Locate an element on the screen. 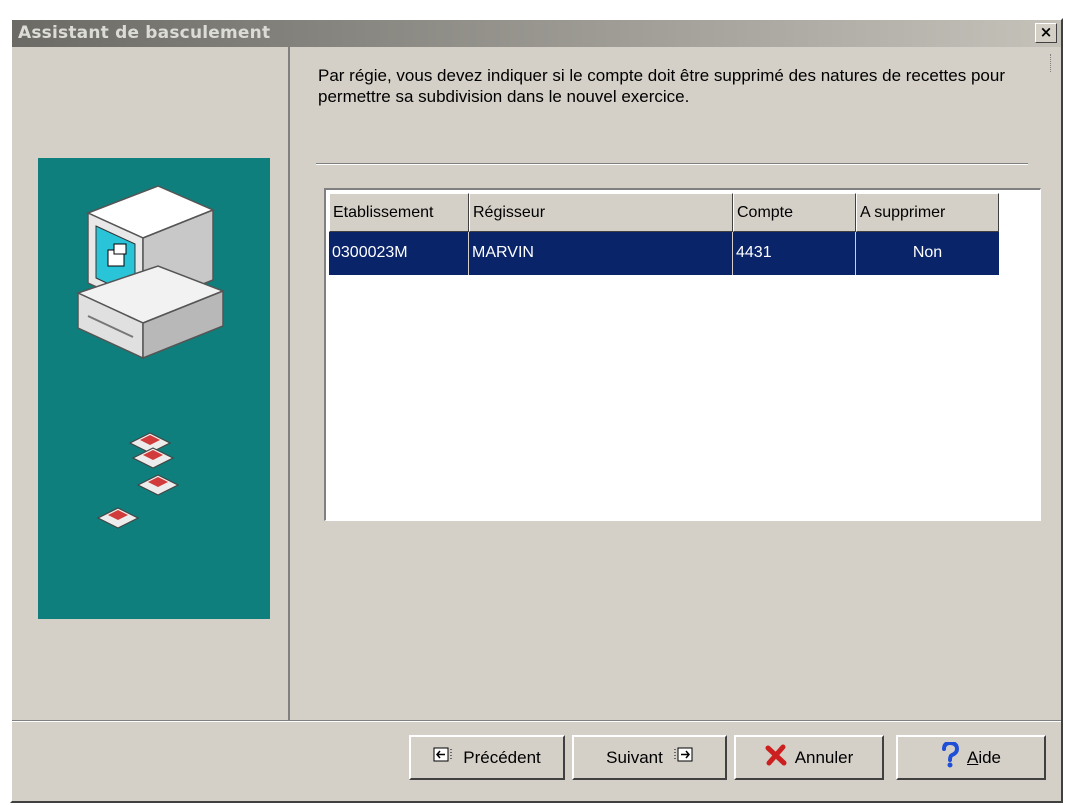 This screenshot has width=1065, height=805. question-mark-icon is located at coordinates (950, 756).